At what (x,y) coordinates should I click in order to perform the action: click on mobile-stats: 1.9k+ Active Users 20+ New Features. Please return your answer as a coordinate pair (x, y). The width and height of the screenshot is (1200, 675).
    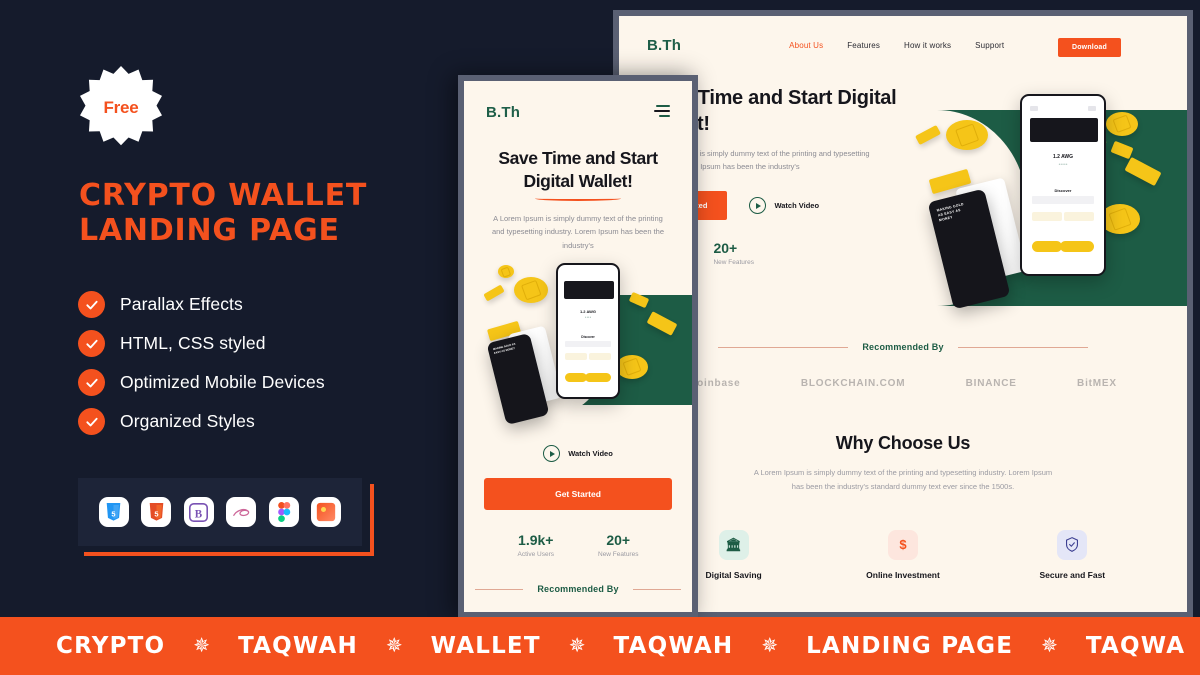
    Looking at the image, I should click on (578, 545).